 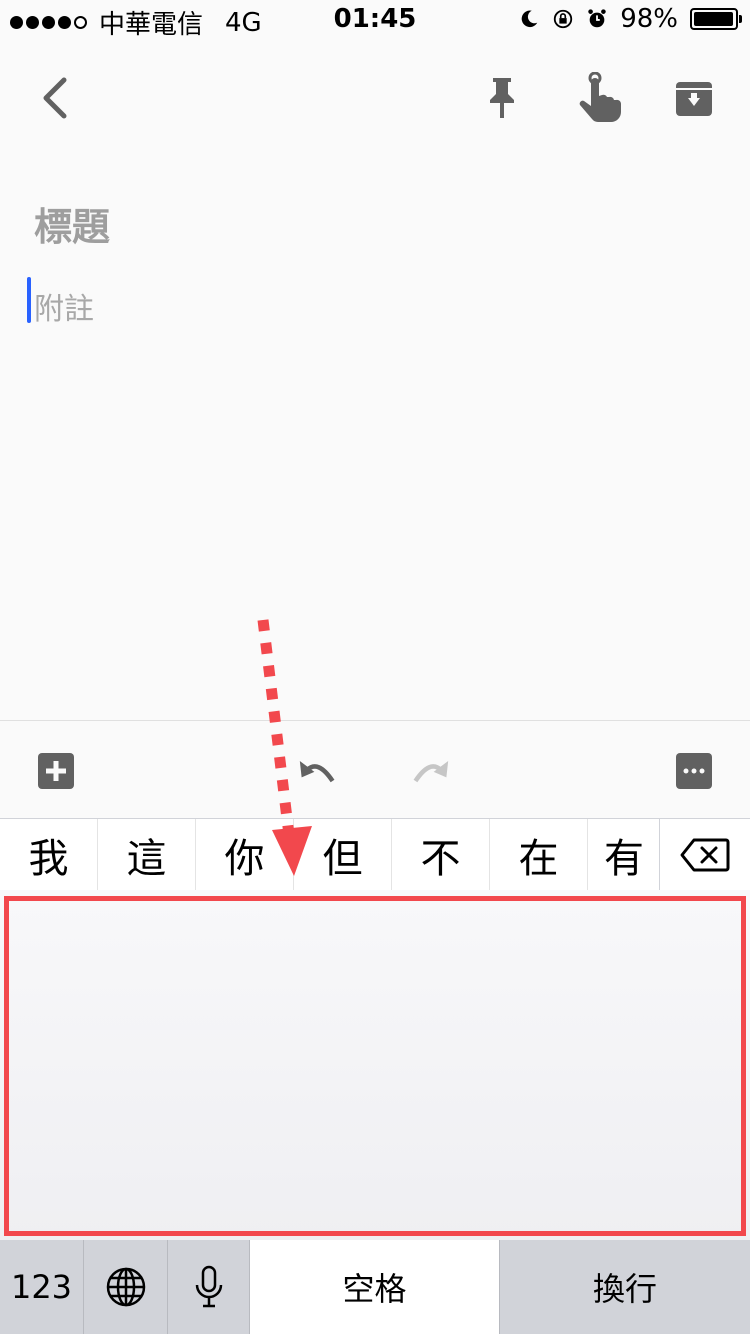 I want to click on arrow-shaft, so click(x=276, y=727).